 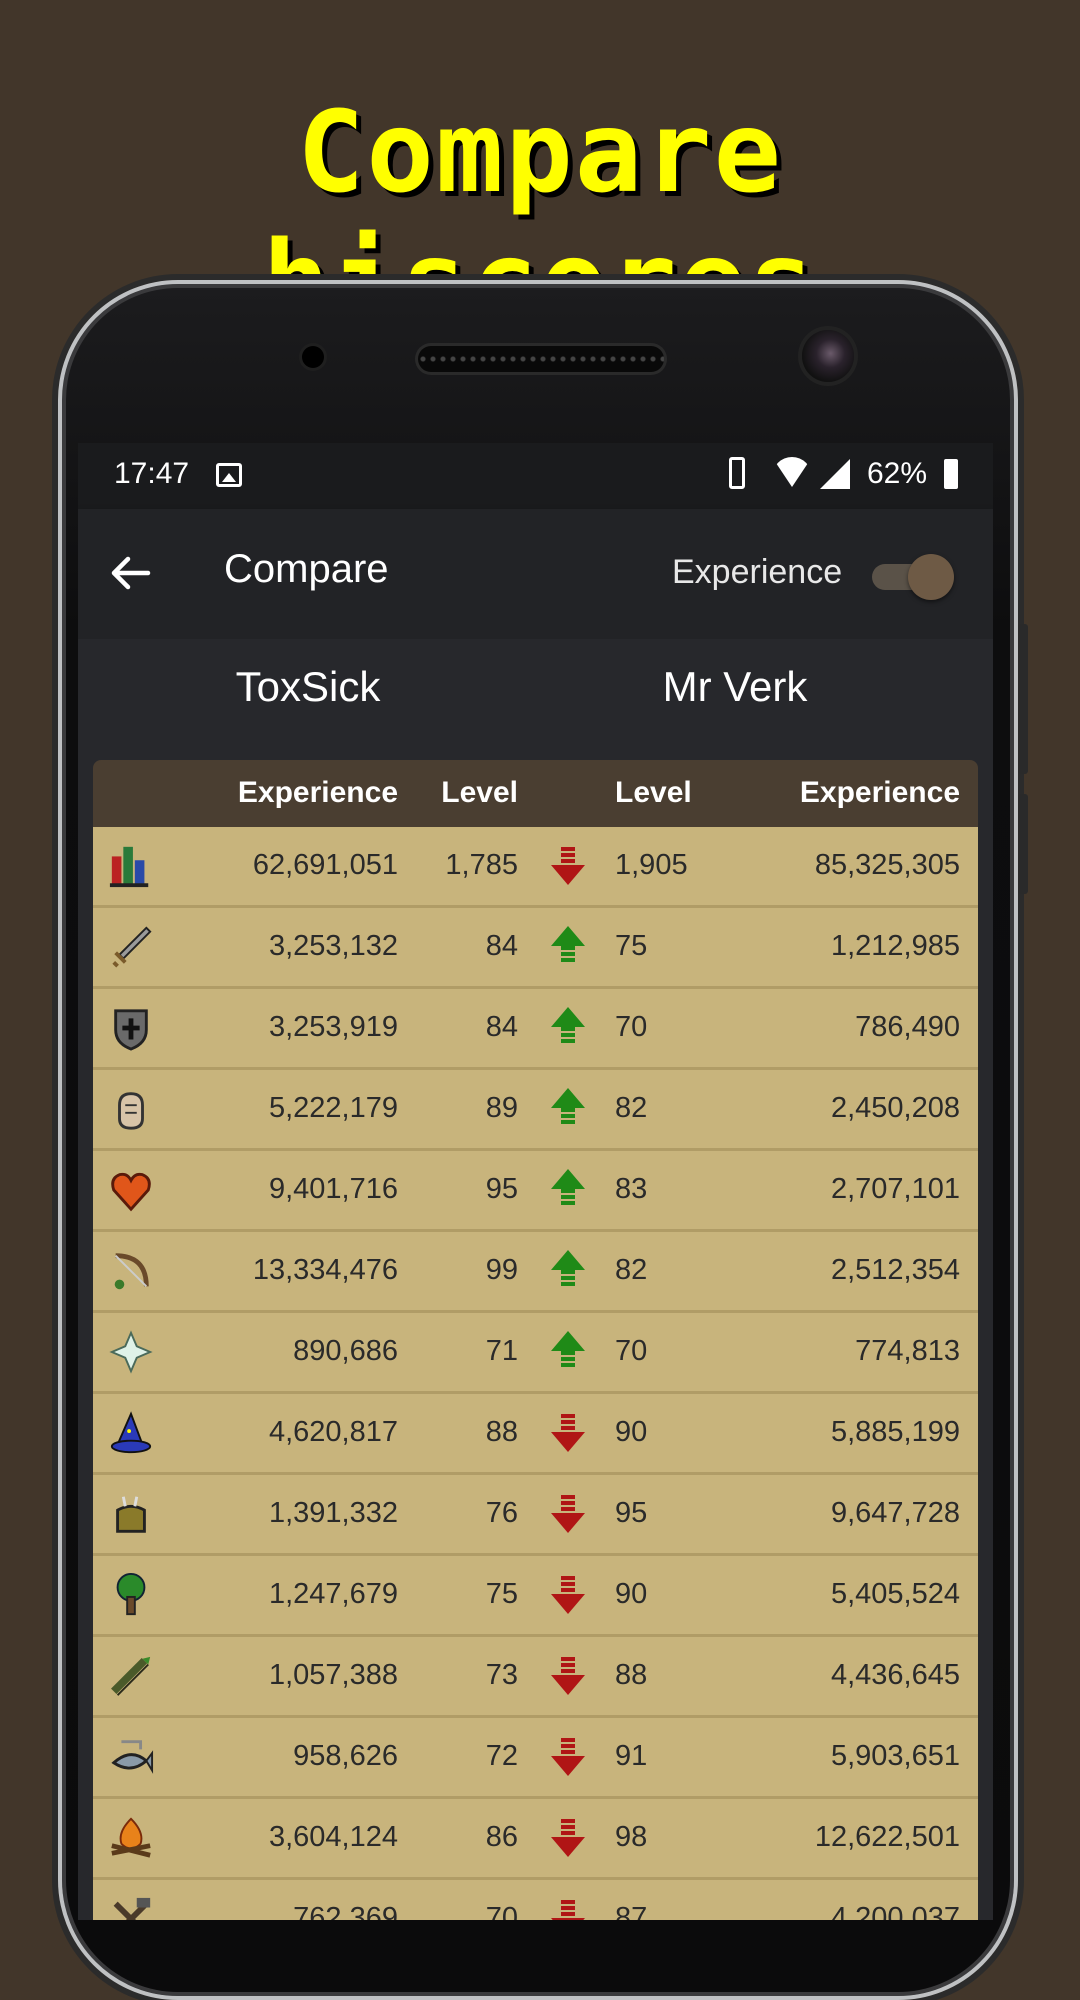 What do you see at coordinates (333, 1513) in the screenshot?
I see `exp-left: 1,391,332` at bounding box center [333, 1513].